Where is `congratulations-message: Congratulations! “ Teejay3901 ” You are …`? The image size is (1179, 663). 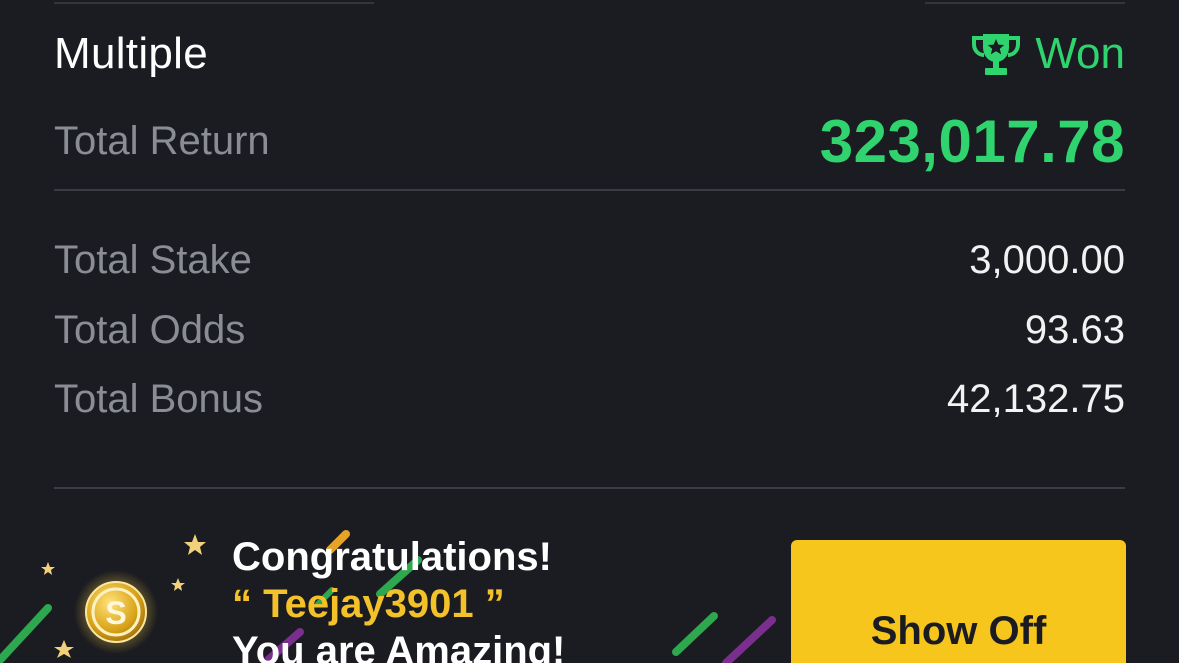 congratulations-message: Congratulations! “ Teejay3901 ” You are … is located at coordinates (398, 598).